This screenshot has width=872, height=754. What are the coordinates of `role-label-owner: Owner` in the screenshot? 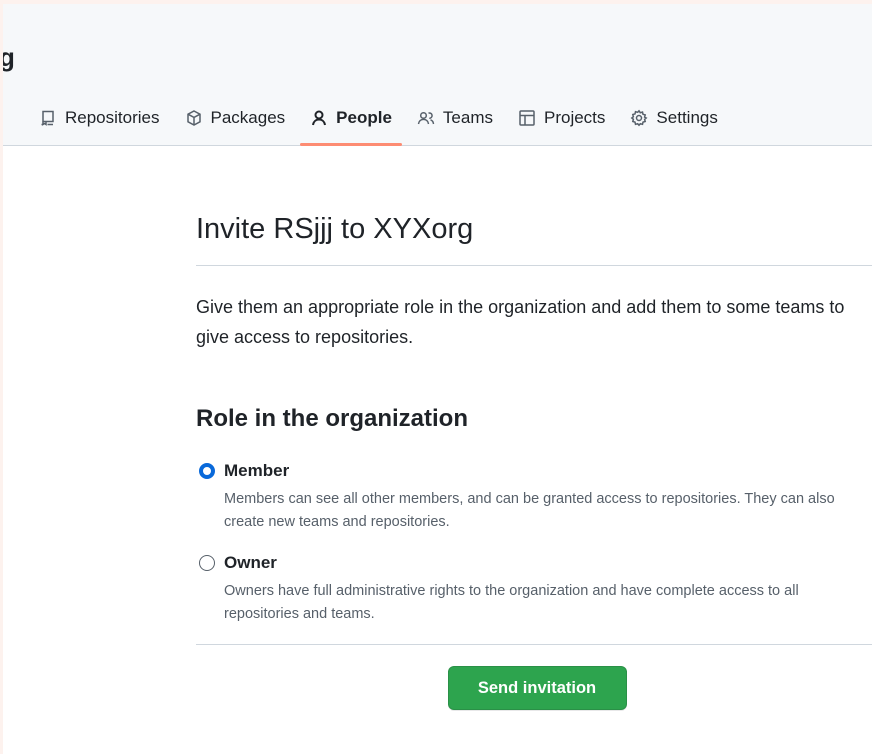 It's located at (548, 563).